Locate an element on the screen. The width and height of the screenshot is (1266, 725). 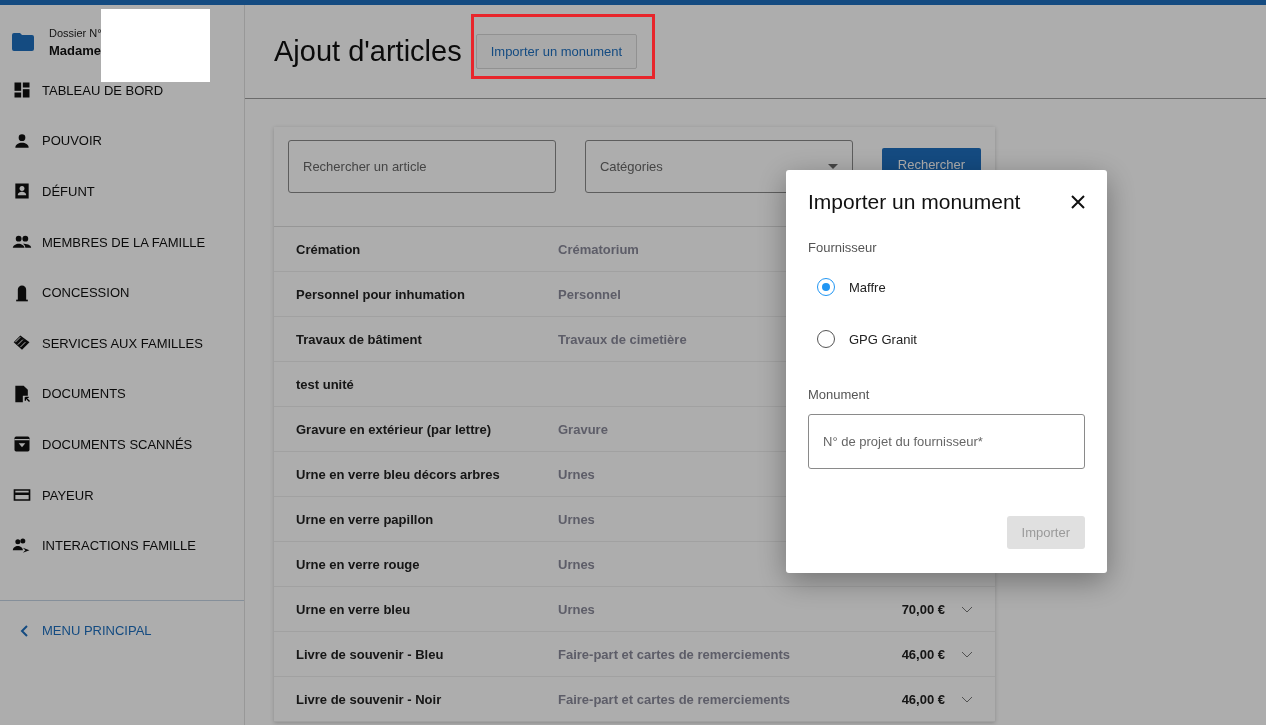
nav-item: PAYEUR is located at coordinates (122, 495).